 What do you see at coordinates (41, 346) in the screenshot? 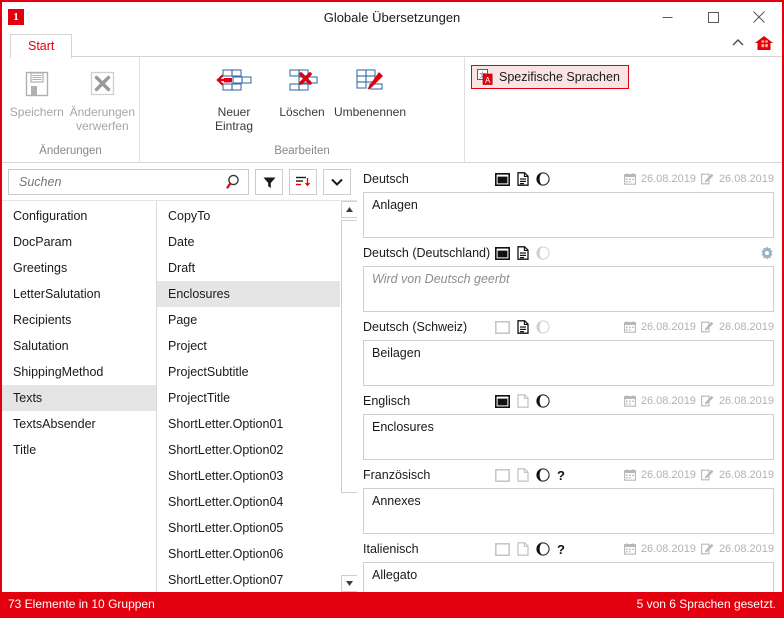
I see `group-list-item-label: Salutation` at bounding box center [41, 346].